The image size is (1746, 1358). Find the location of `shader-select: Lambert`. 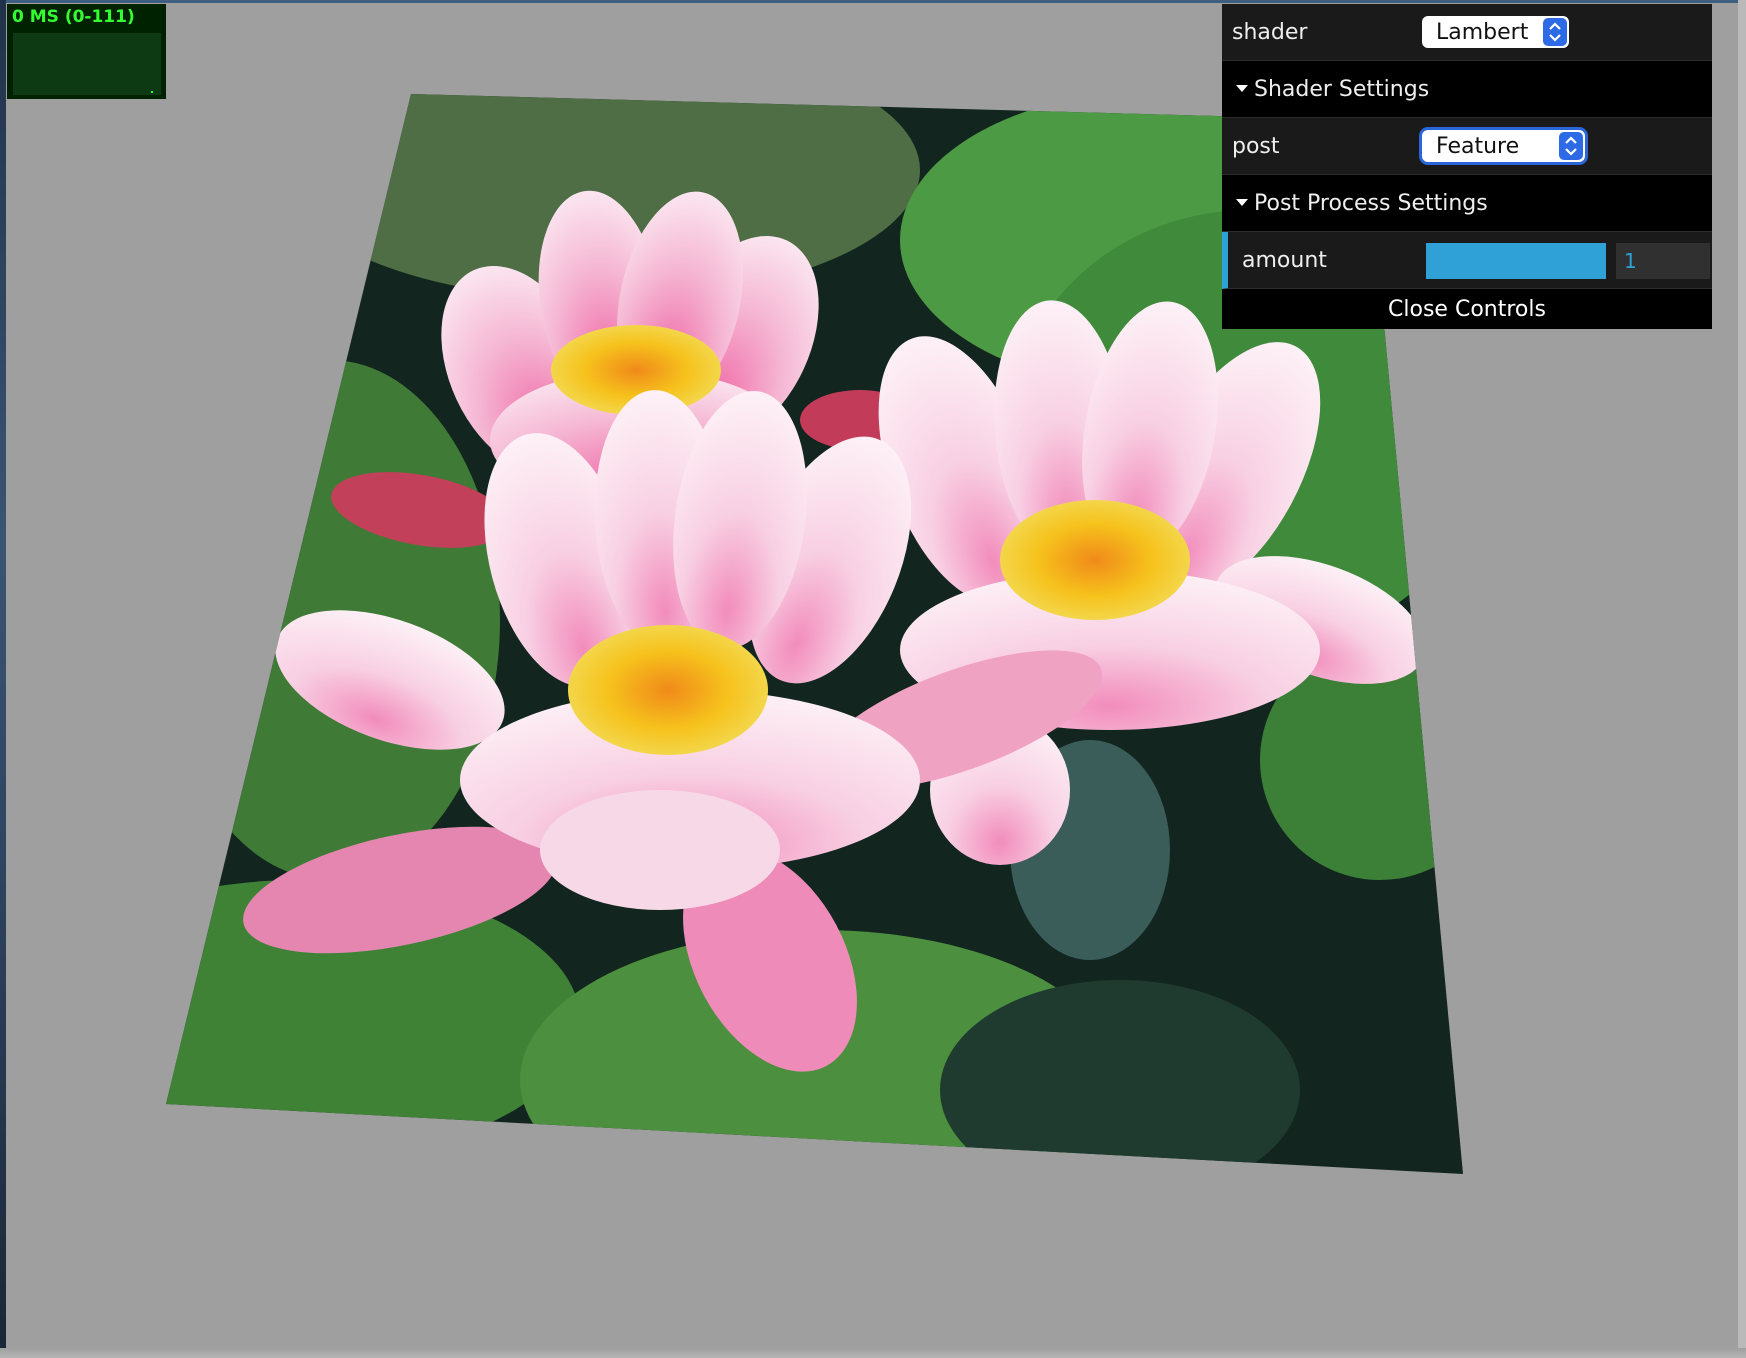

shader-select: Lambert is located at coordinates (1495, 32).